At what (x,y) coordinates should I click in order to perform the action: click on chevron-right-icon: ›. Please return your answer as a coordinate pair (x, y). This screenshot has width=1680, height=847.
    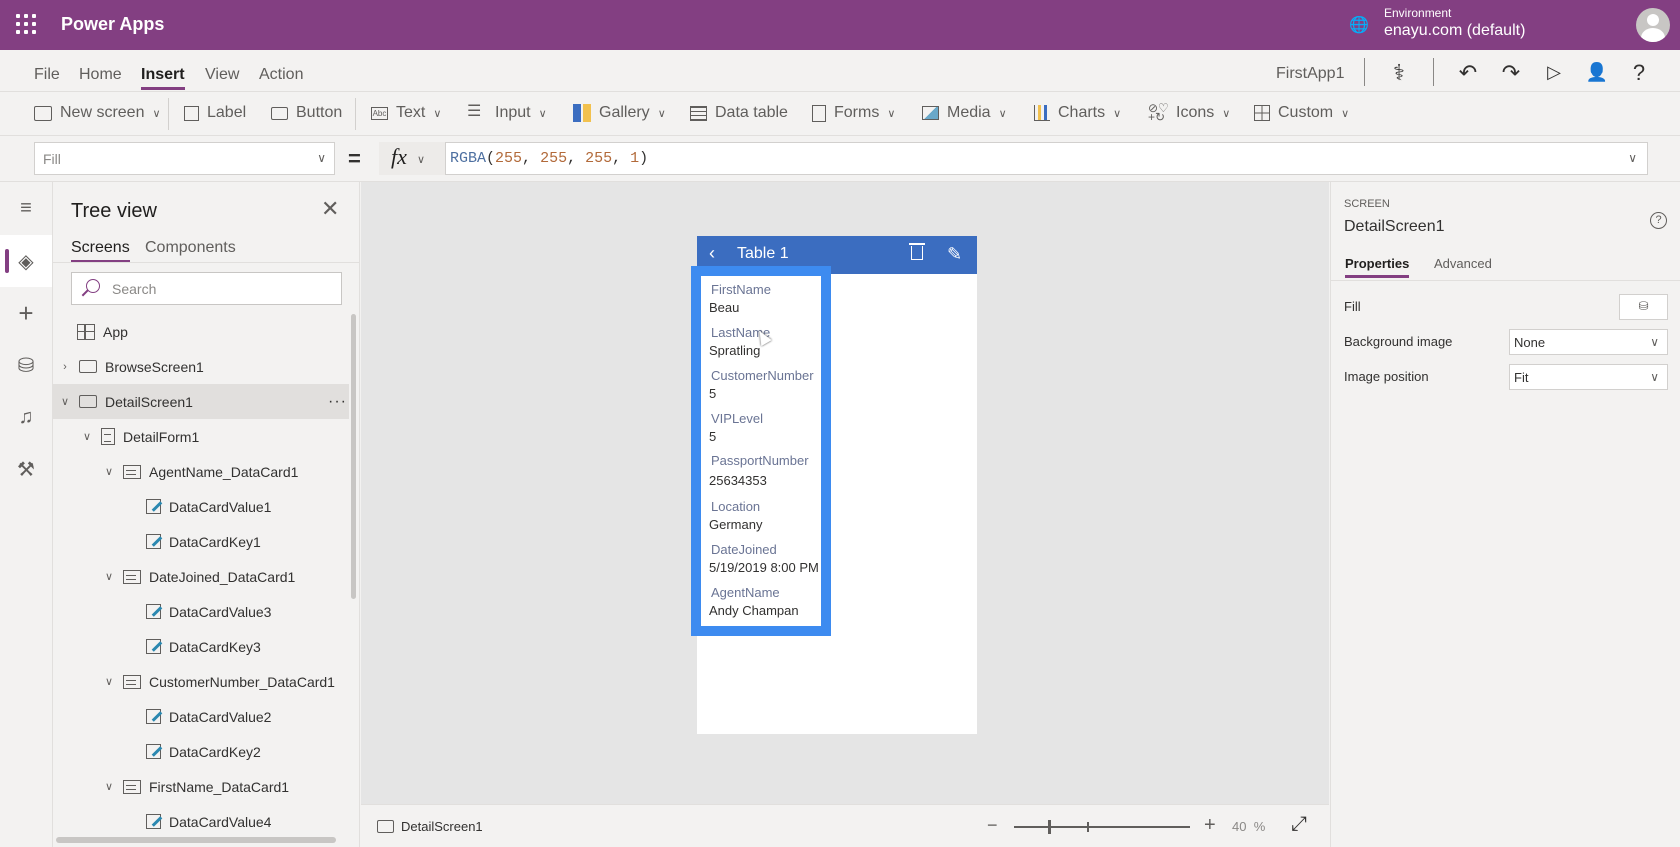
    Looking at the image, I should click on (65, 367).